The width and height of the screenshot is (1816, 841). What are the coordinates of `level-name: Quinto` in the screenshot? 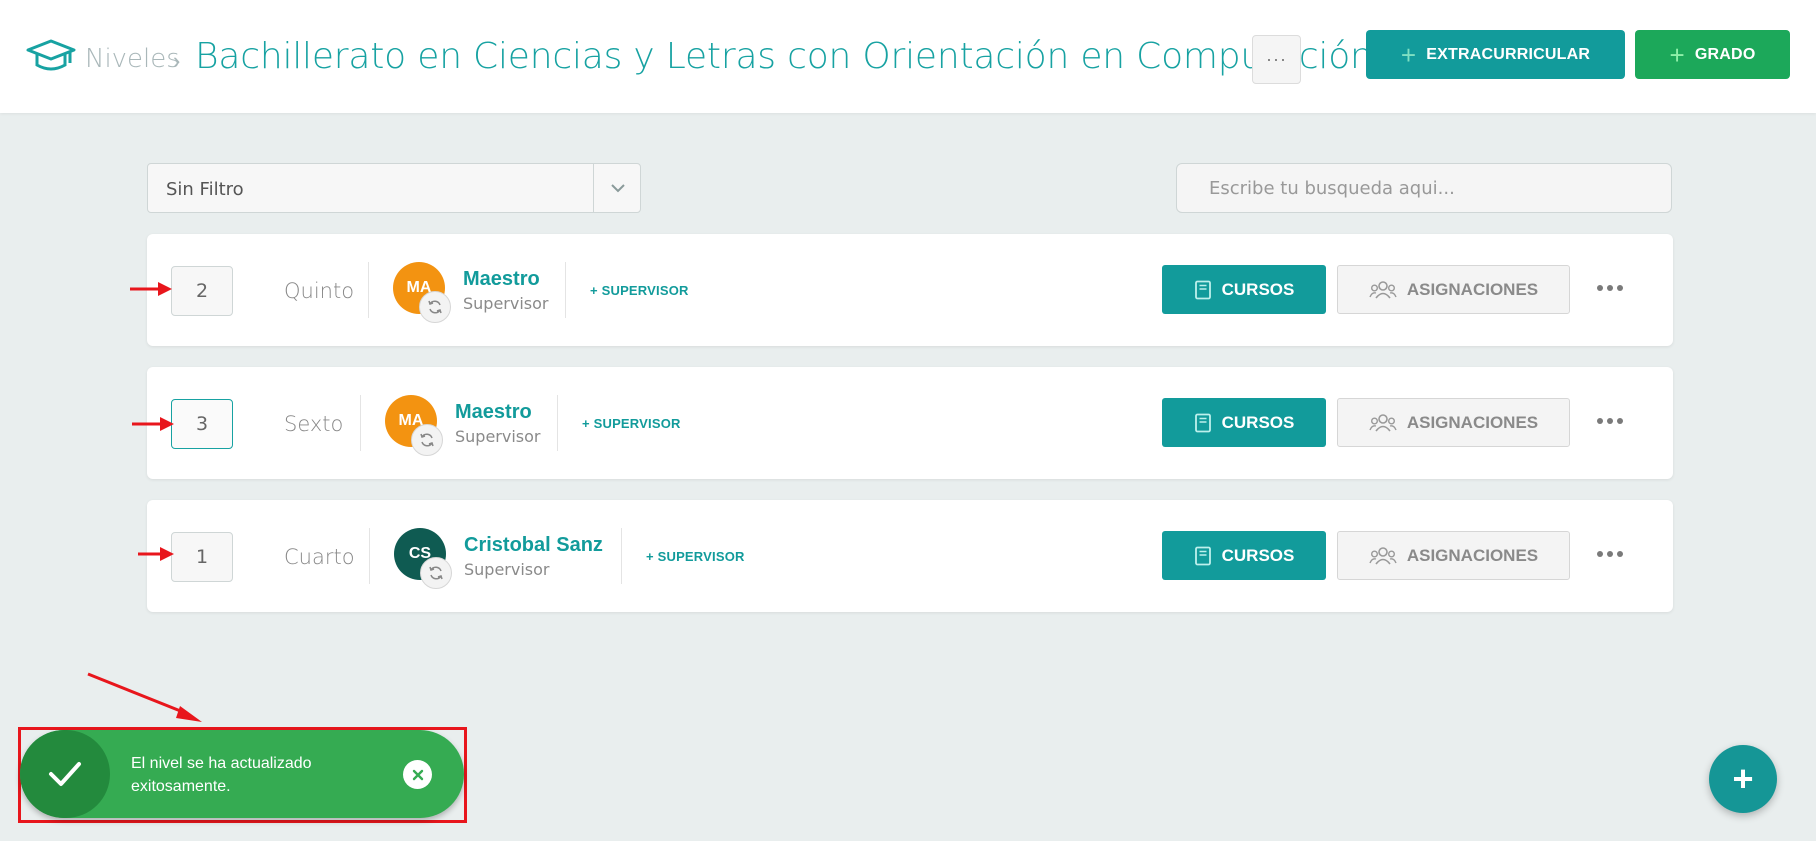 It's located at (319, 291).